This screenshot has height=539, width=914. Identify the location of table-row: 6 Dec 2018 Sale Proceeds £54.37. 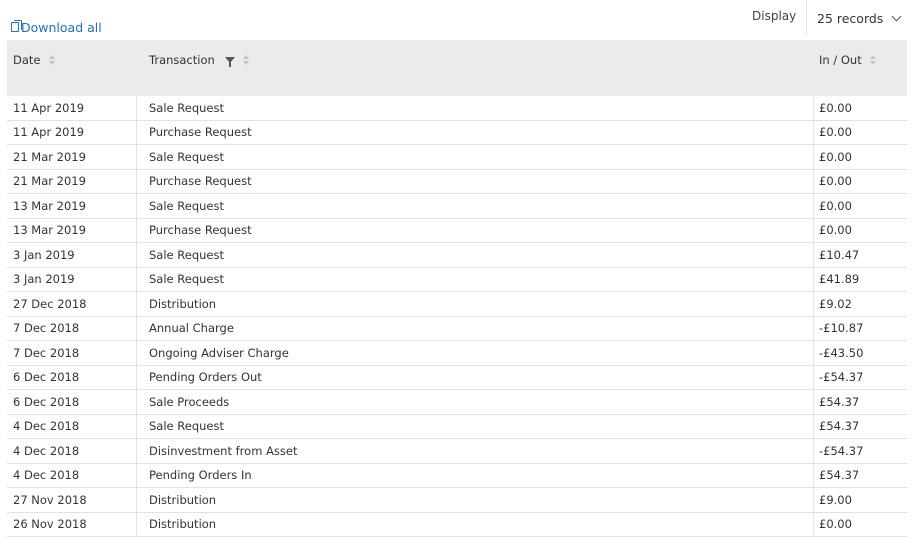
(457, 402).